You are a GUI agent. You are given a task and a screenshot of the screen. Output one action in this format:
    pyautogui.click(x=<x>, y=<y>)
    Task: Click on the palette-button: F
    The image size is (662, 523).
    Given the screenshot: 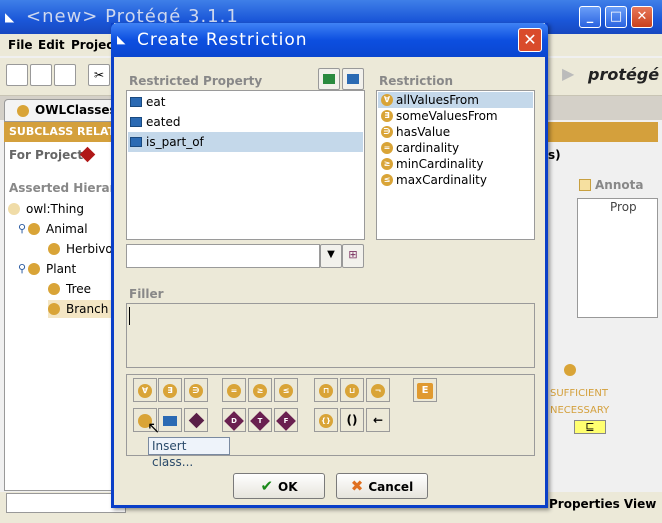 What is the action you would take?
    pyautogui.click(x=286, y=420)
    